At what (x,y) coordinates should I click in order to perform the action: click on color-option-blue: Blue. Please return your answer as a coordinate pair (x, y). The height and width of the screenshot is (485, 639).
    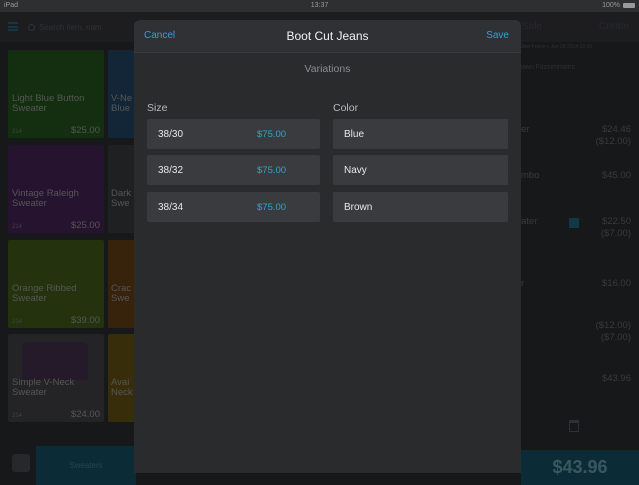
    Looking at the image, I should click on (420, 134).